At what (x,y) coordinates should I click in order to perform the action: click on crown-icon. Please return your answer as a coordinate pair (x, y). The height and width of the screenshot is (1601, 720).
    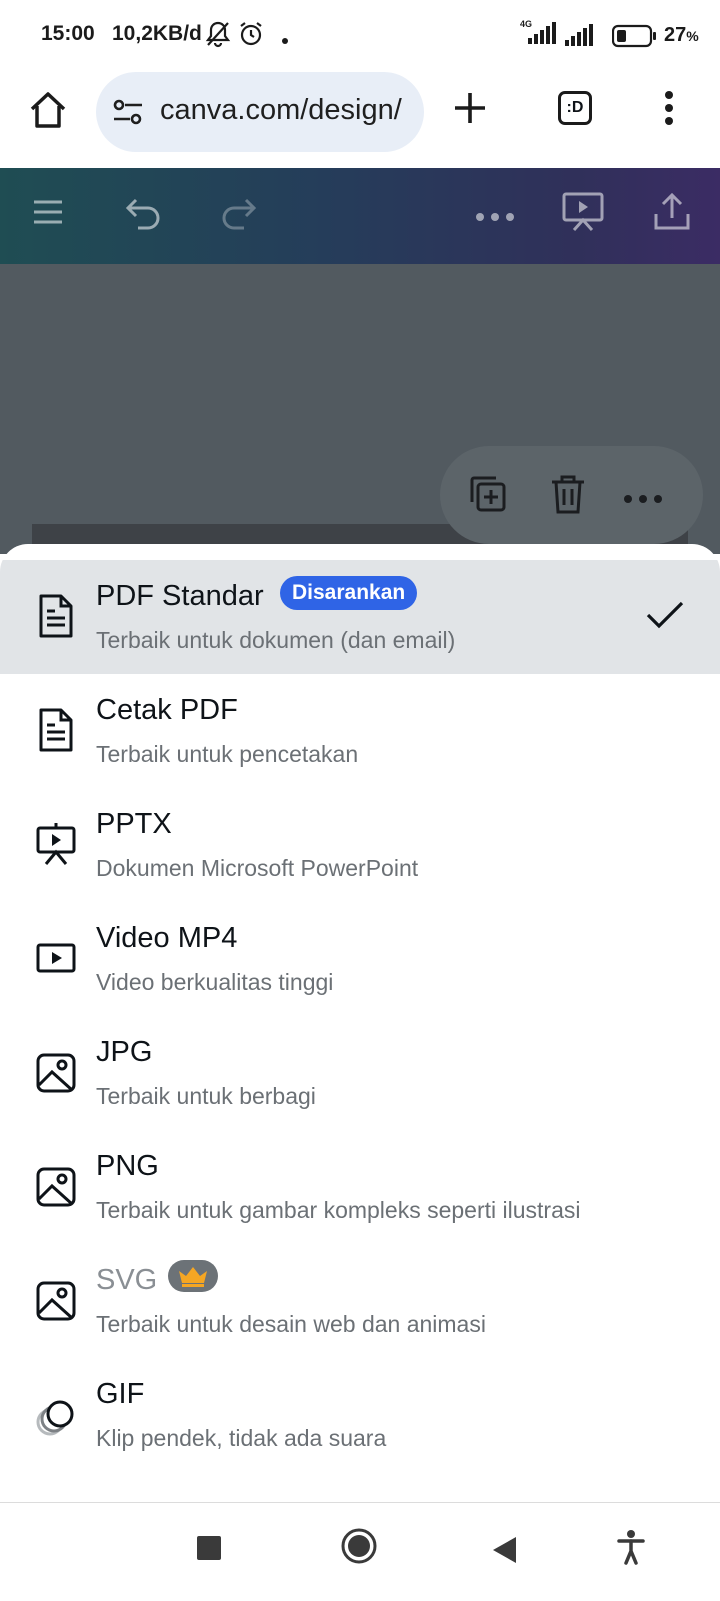
    Looking at the image, I should click on (193, 1277).